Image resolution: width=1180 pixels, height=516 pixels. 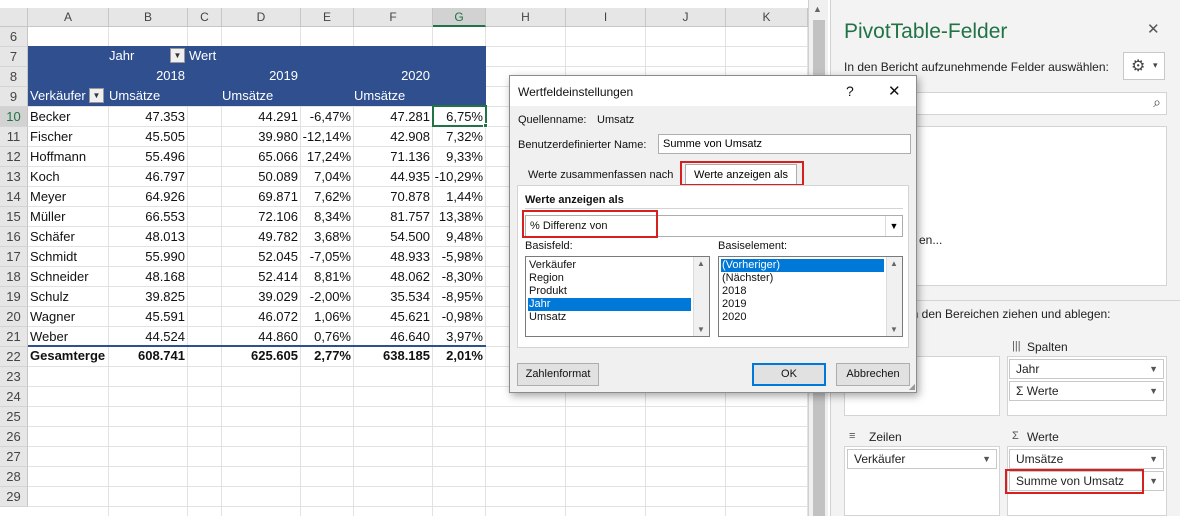 I want to click on ok-button: OK, so click(x=789, y=374).